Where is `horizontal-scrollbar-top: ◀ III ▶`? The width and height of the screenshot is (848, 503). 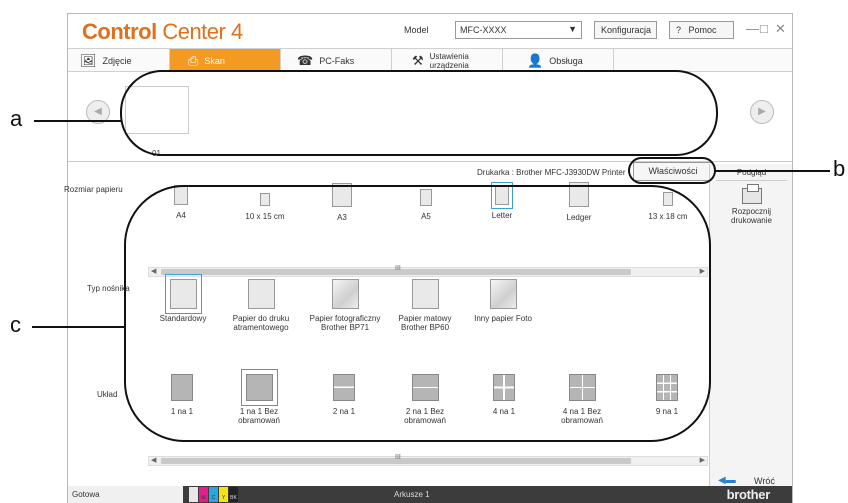 horizontal-scrollbar-top: ◀ III ▶ is located at coordinates (428, 271).